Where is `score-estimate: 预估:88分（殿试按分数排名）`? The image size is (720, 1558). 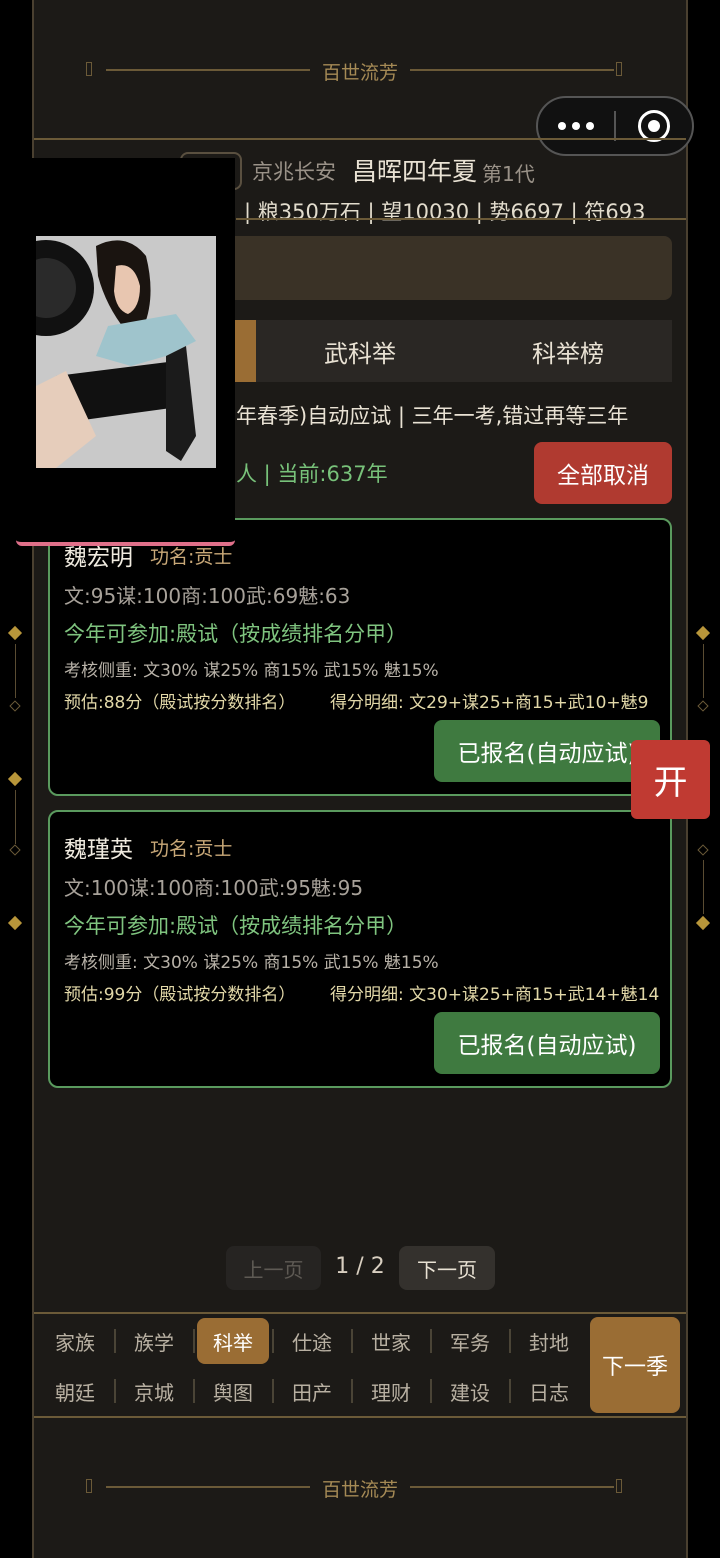 score-estimate: 预估:88分（殿试按分数排名） is located at coordinates (180, 703).